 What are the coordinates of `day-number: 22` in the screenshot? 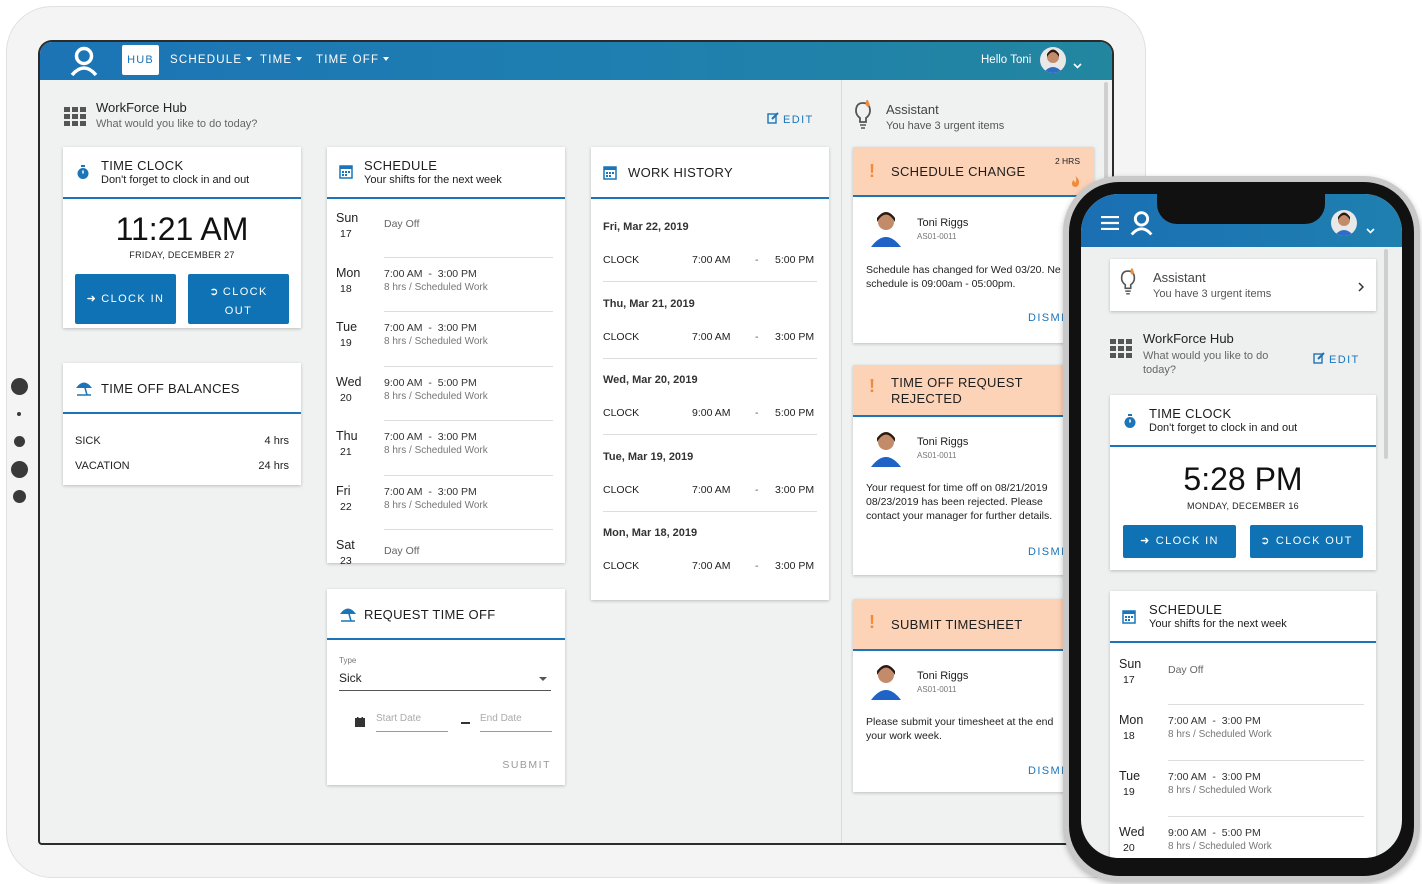 It's located at (346, 506).